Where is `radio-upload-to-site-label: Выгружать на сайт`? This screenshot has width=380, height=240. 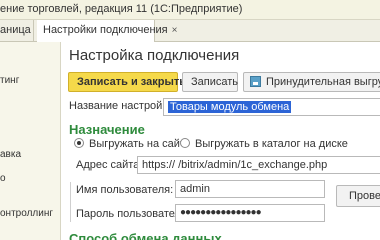
radio-upload-to-site-label: Выгружать на сайт is located at coordinates (137, 144).